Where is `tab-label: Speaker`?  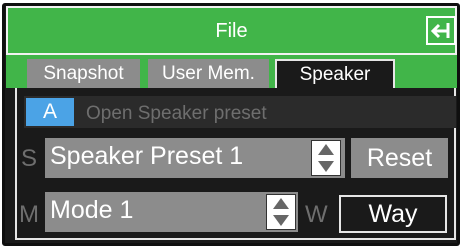
tab-label: Speaker is located at coordinates (335, 74).